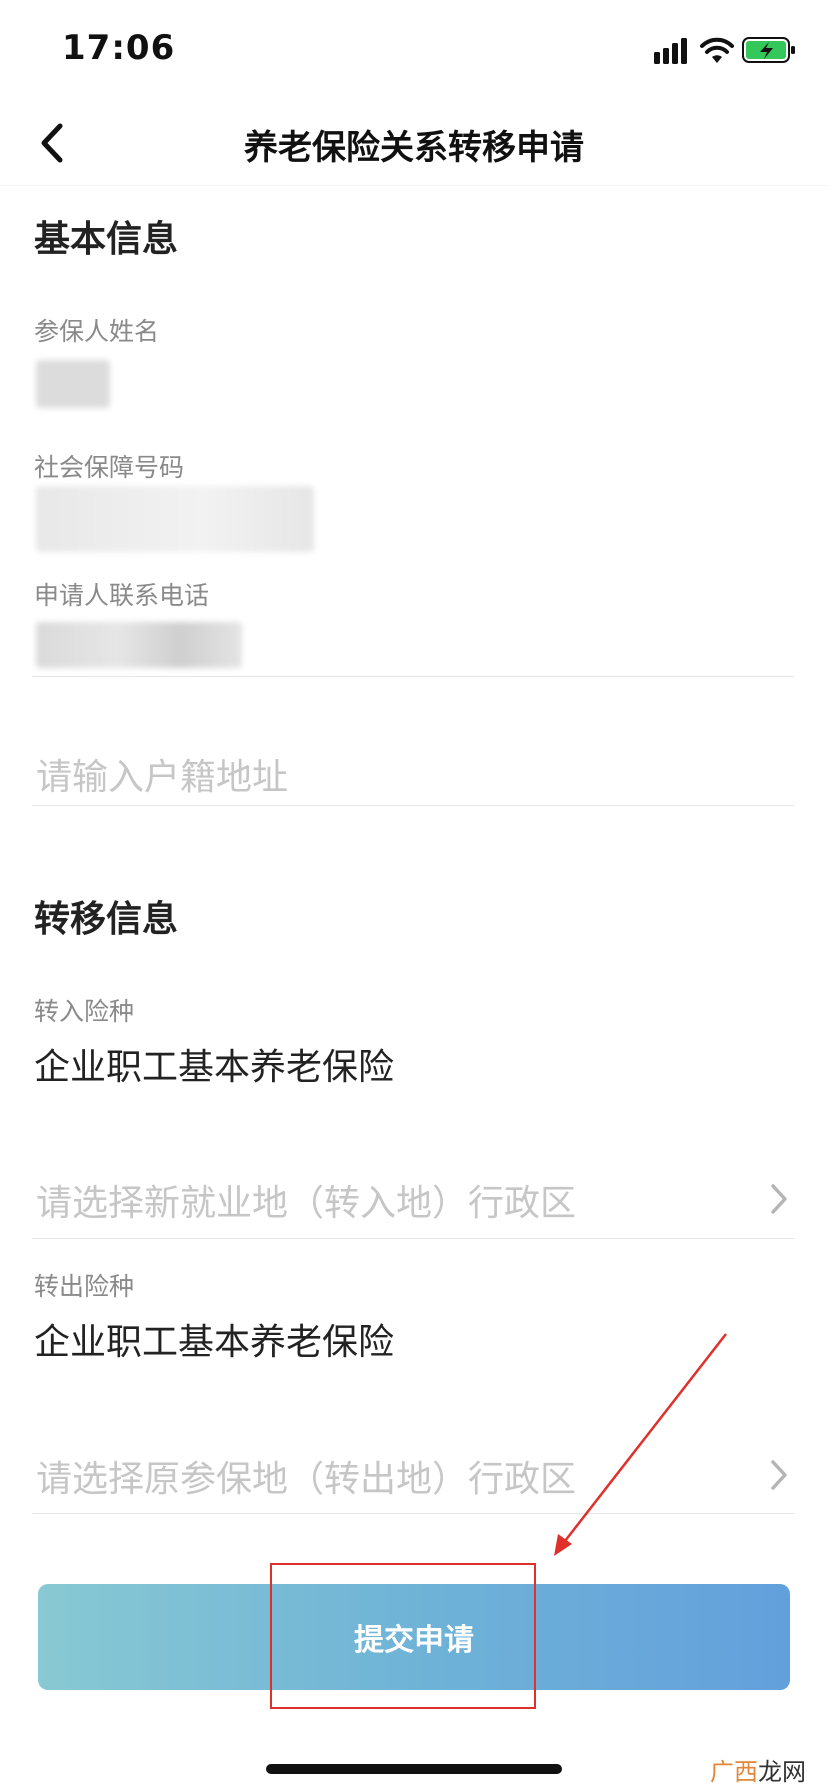  Describe the element at coordinates (414, 1637) in the screenshot. I see `submit-button: 提交申请` at that location.